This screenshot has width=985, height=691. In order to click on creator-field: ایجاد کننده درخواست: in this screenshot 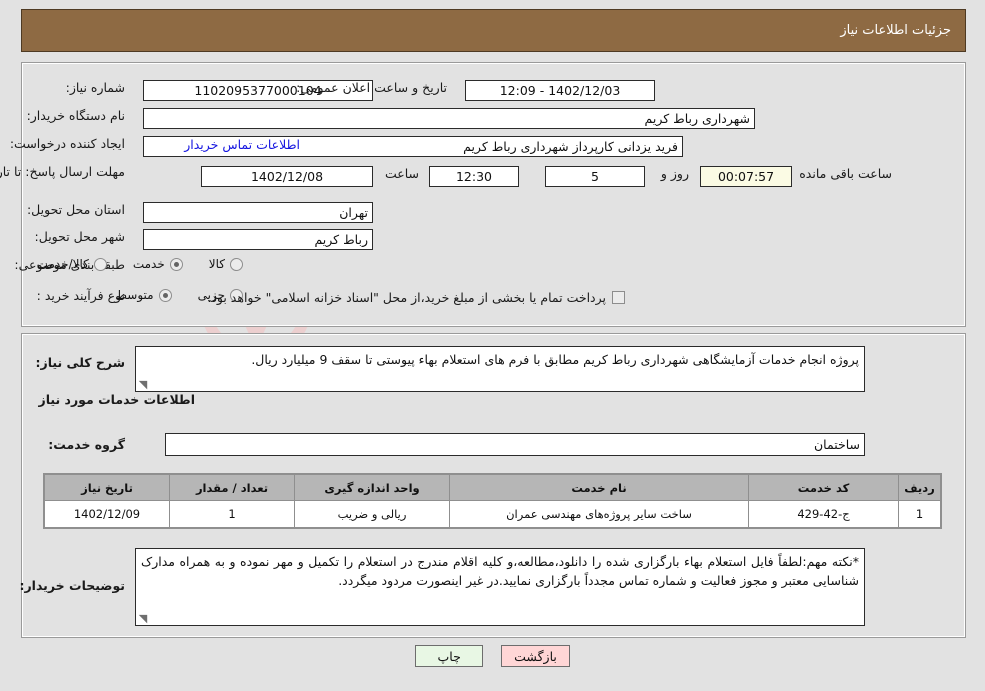, I will do `click(67, 143)`.